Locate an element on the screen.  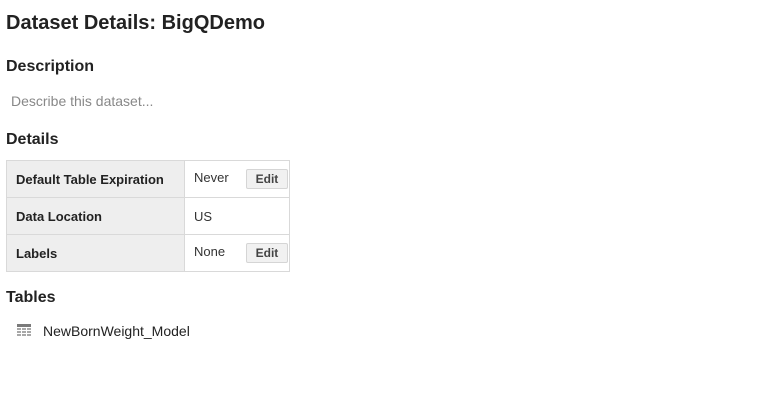
page-title: Dataset Details: BigQDemo is located at coordinates (135, 23).